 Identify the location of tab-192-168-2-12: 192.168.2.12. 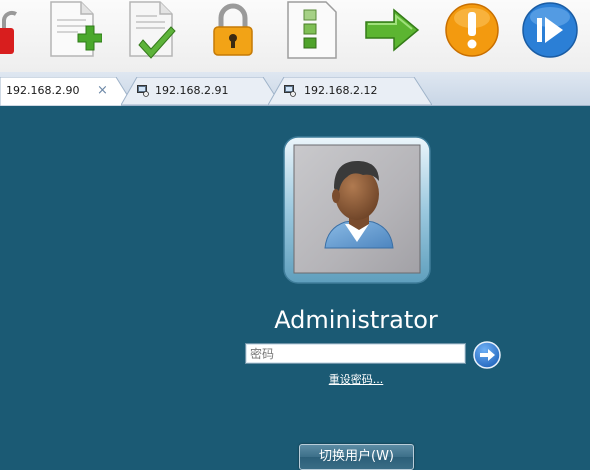
(350, 91).